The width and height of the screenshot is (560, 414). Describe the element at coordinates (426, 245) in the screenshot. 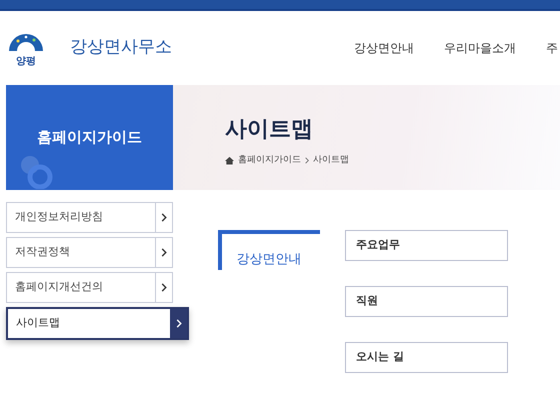

I see `sitemap-link: 주요업무` at that location.